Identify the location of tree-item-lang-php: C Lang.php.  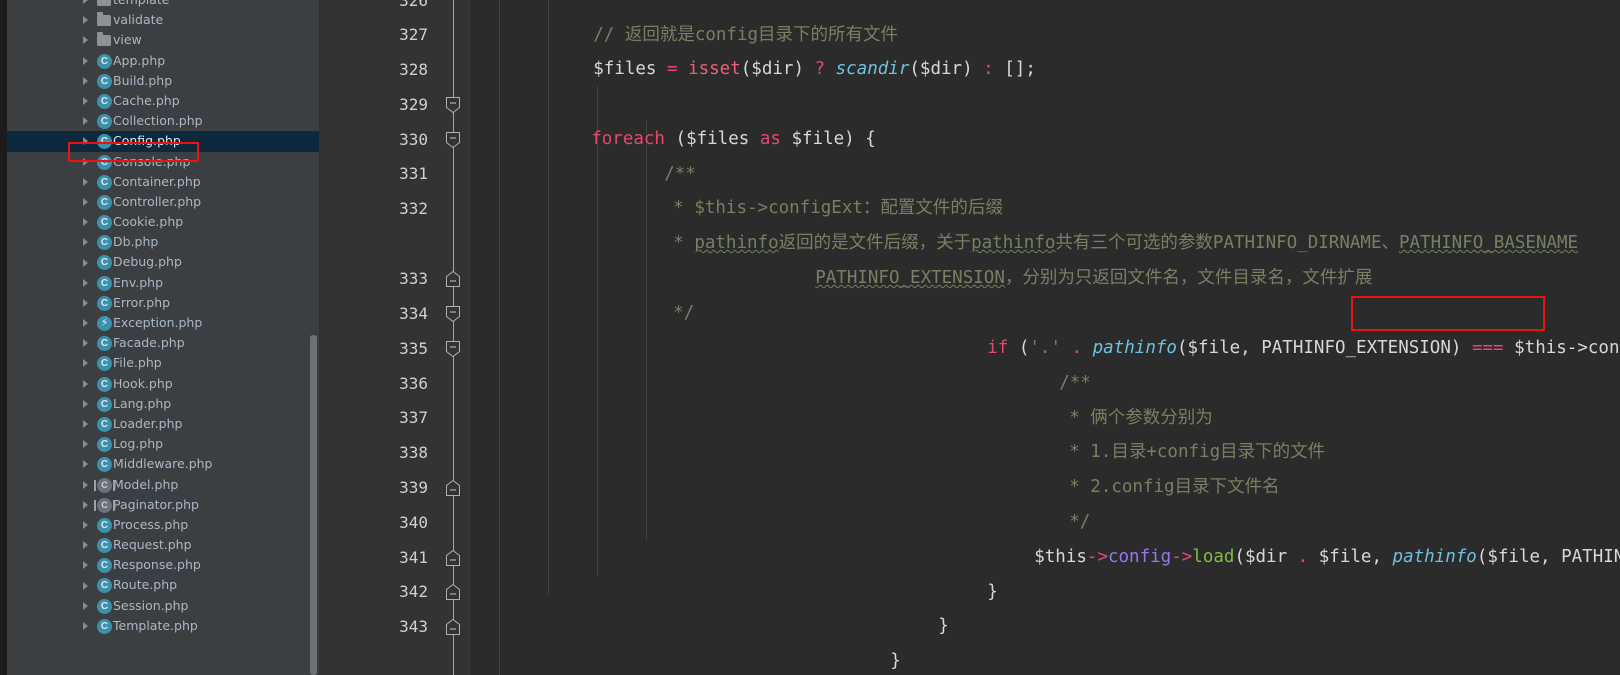
(163, 404).